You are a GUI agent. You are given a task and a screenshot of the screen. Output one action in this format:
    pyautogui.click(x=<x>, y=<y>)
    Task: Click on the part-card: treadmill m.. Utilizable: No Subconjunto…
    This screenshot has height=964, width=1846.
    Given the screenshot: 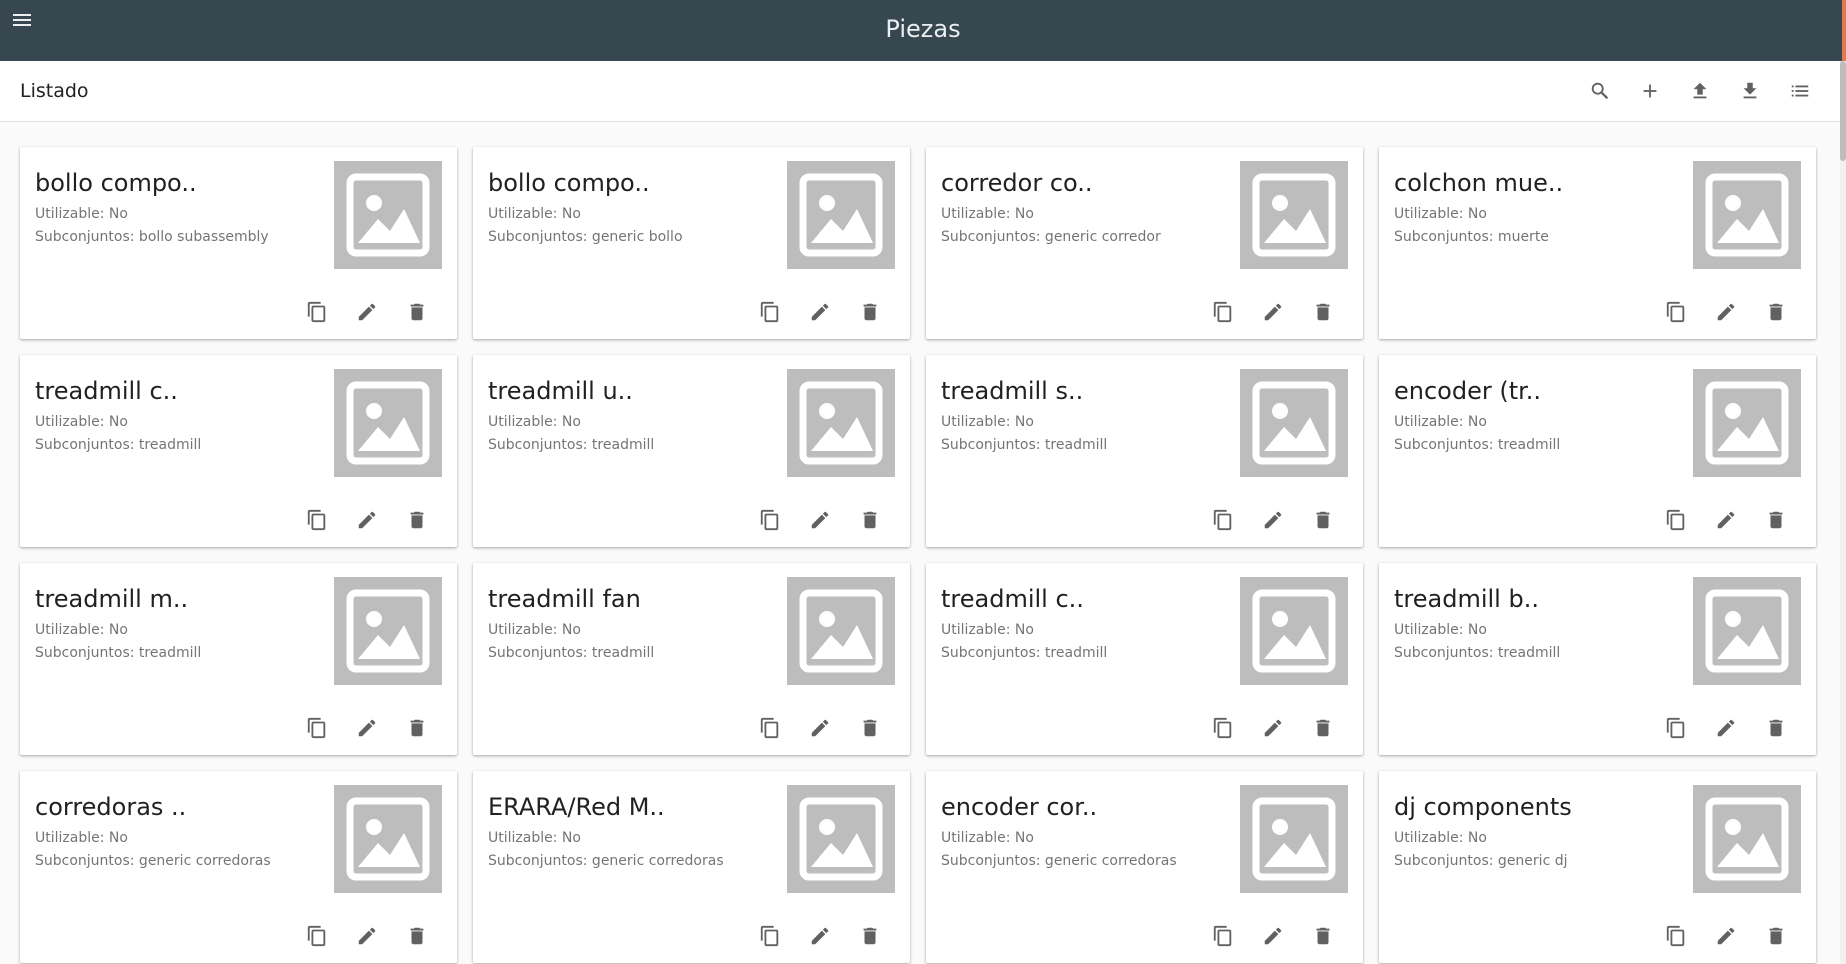 What is the action you would take?
    pyautogui.click(x=238, y=659)
    